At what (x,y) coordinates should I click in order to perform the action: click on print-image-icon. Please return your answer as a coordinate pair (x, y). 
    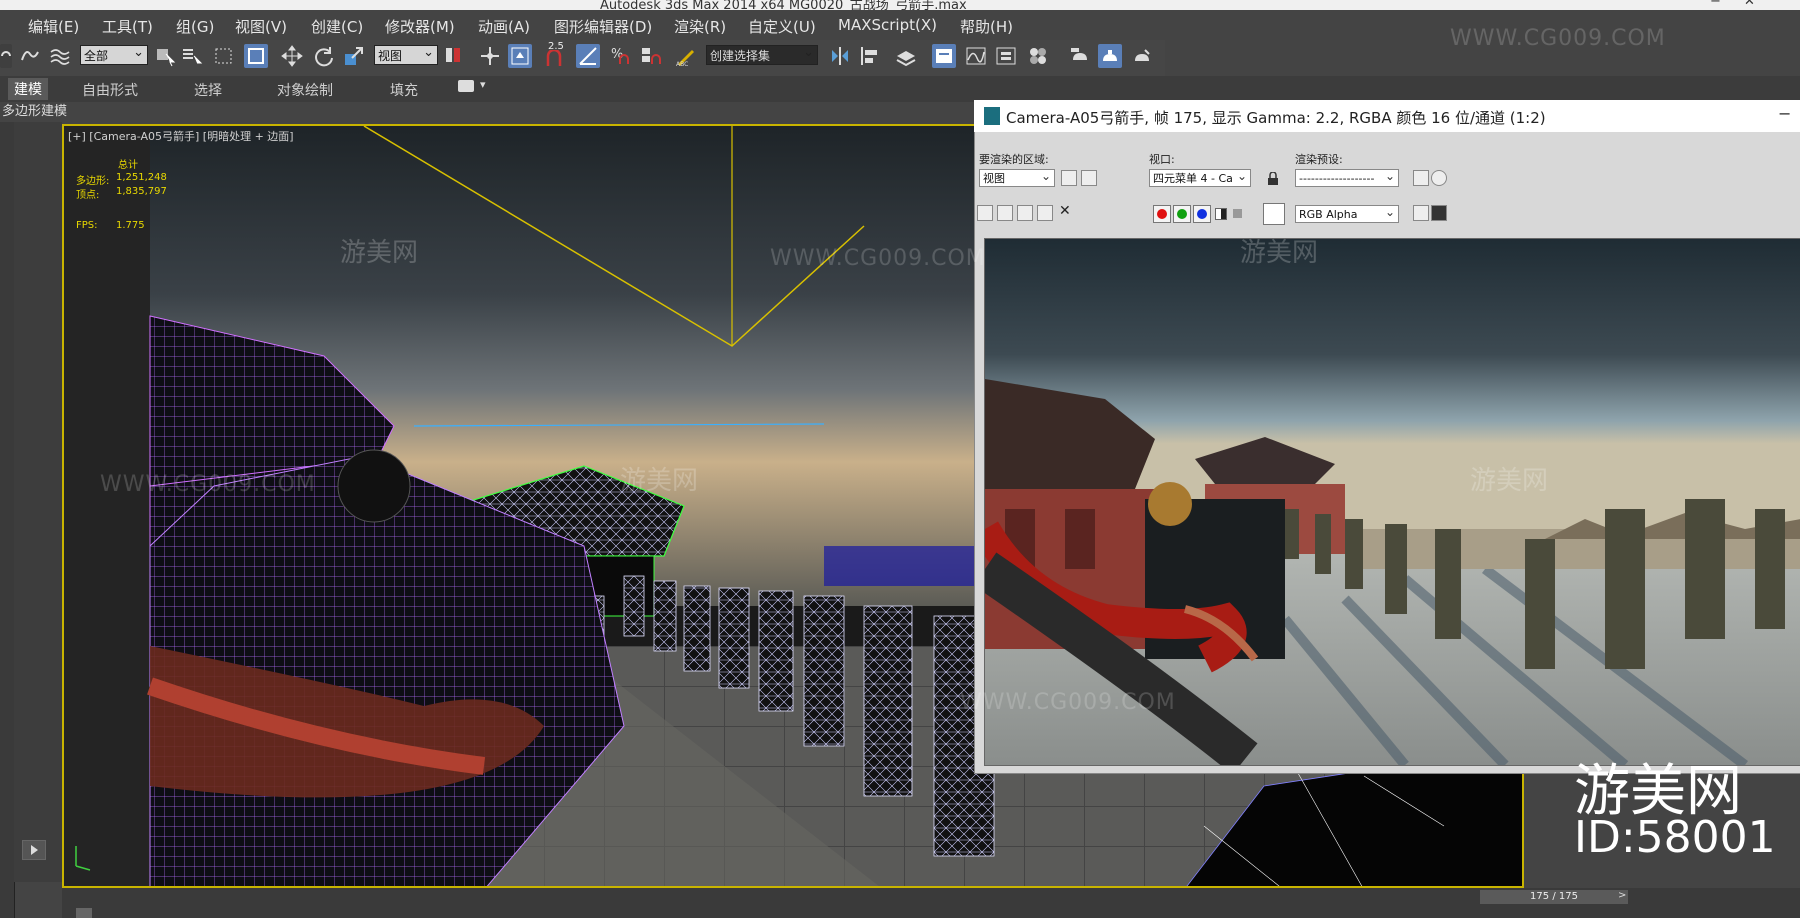
    Looking at the image, I should click on (1045, 213).